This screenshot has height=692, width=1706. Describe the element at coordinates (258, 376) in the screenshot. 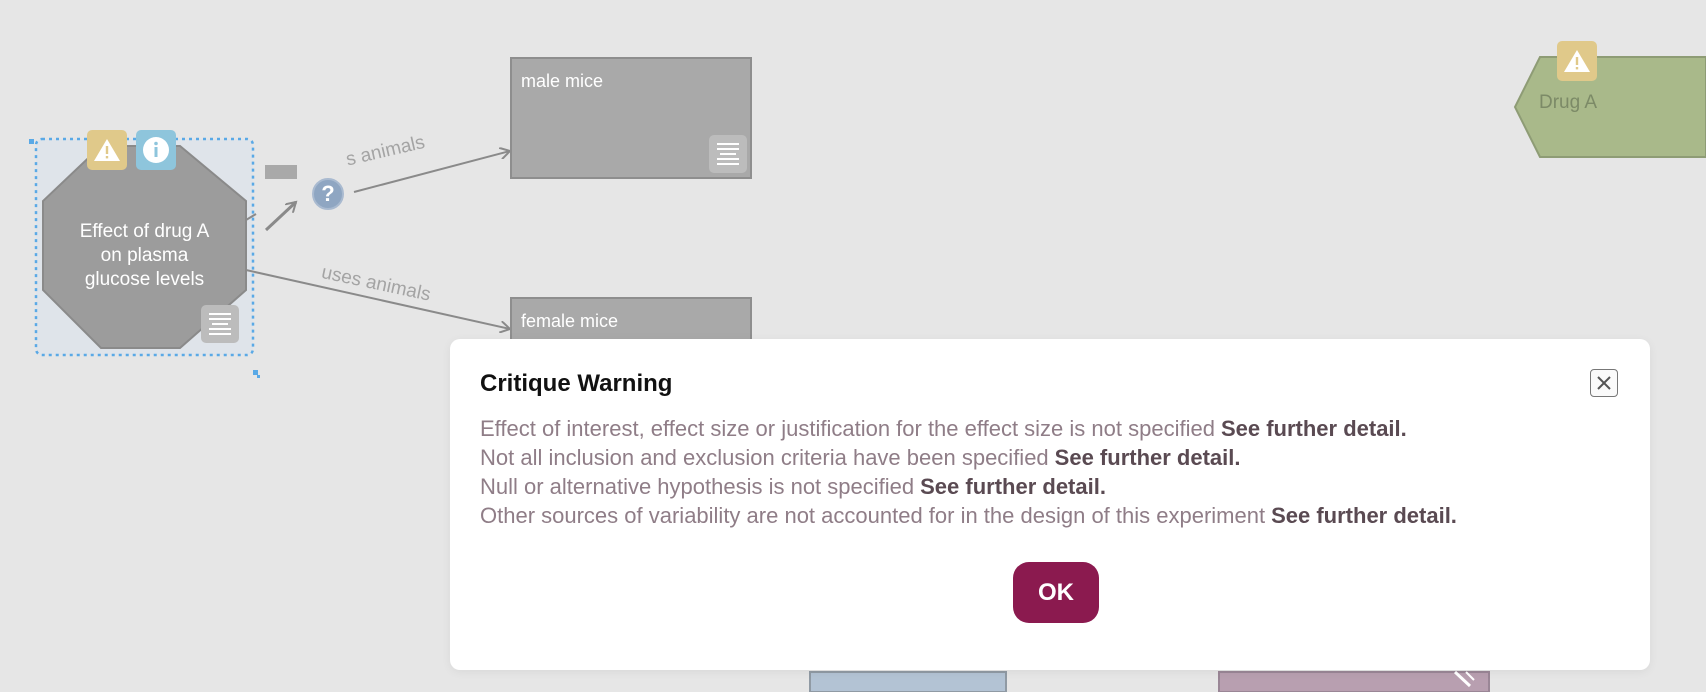

I see `resize-handle-dot` at that location.